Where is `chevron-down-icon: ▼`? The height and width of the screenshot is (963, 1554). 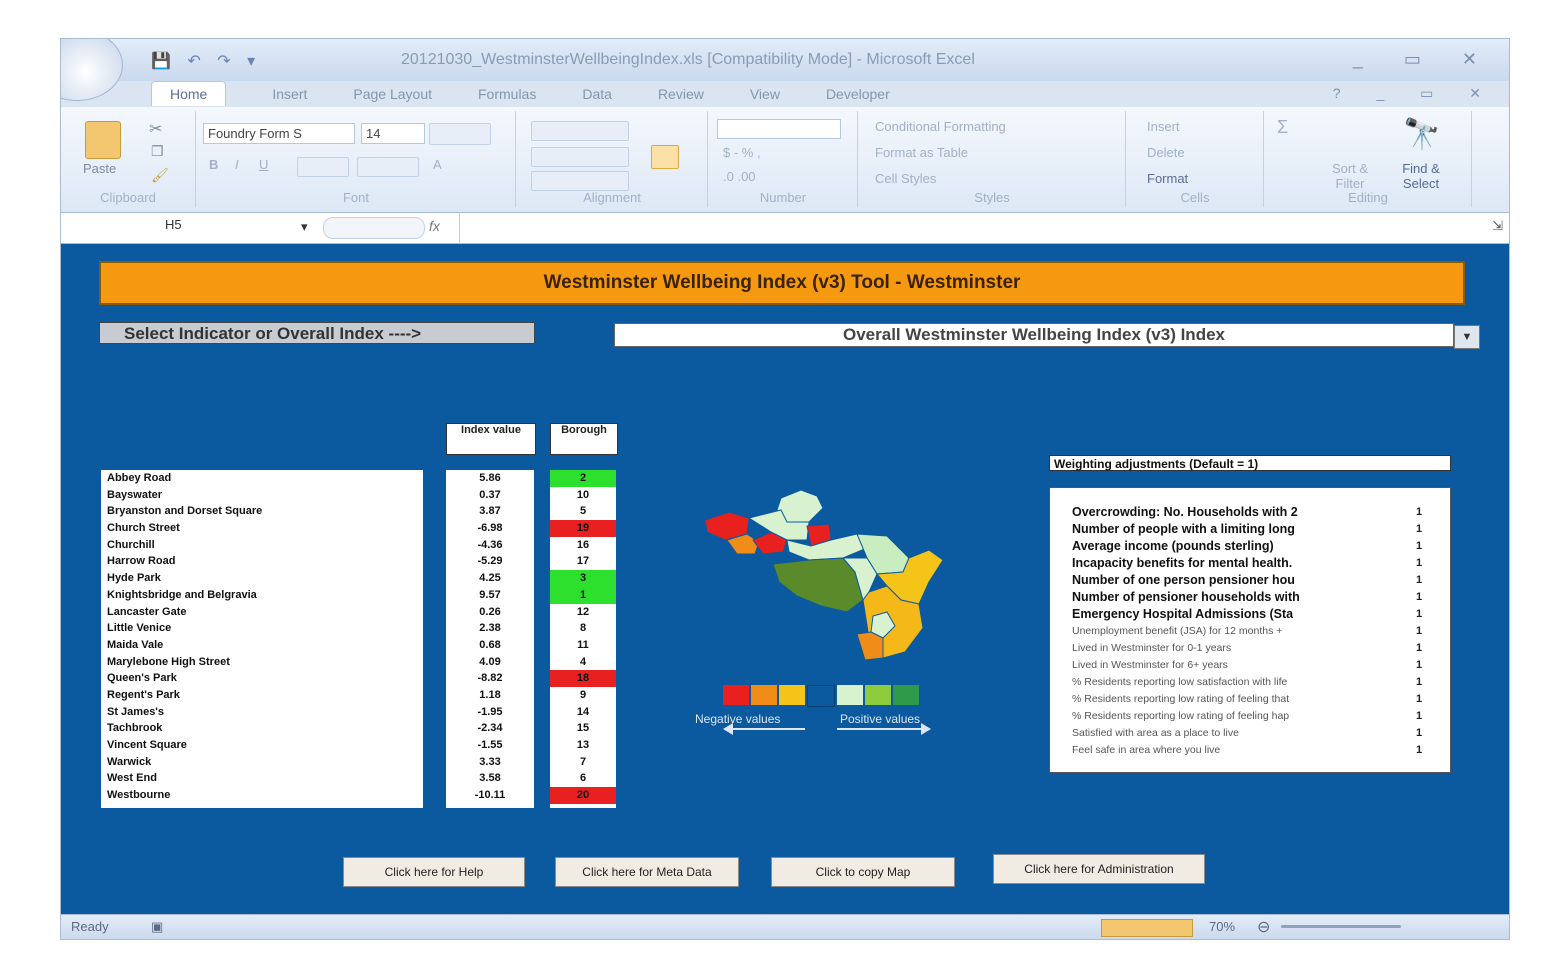
chevron-down-icon: ▼ is located at coordinates (1467, 337).